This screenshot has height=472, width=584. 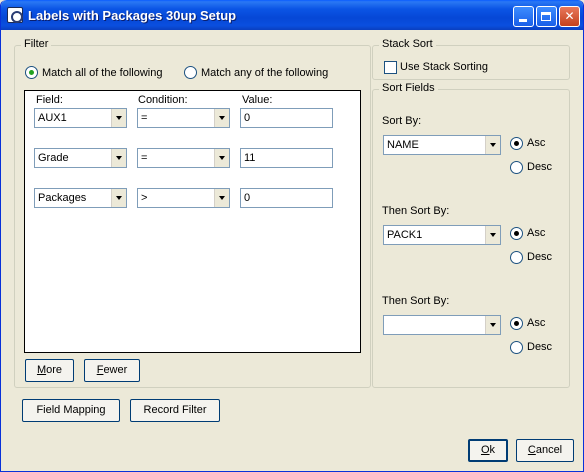 What do you see at coordinates (250, 158) in the screenshot?
I see `value-input-text: 11` at bounding box center [250, 158].